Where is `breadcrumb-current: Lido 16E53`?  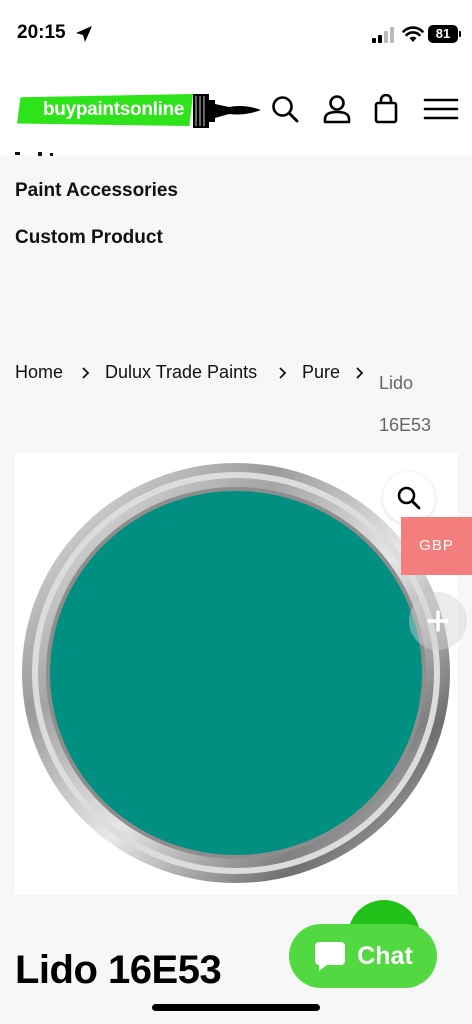 breadcrumb-current: Lido 16E53 is located at coordinates (405, 404).